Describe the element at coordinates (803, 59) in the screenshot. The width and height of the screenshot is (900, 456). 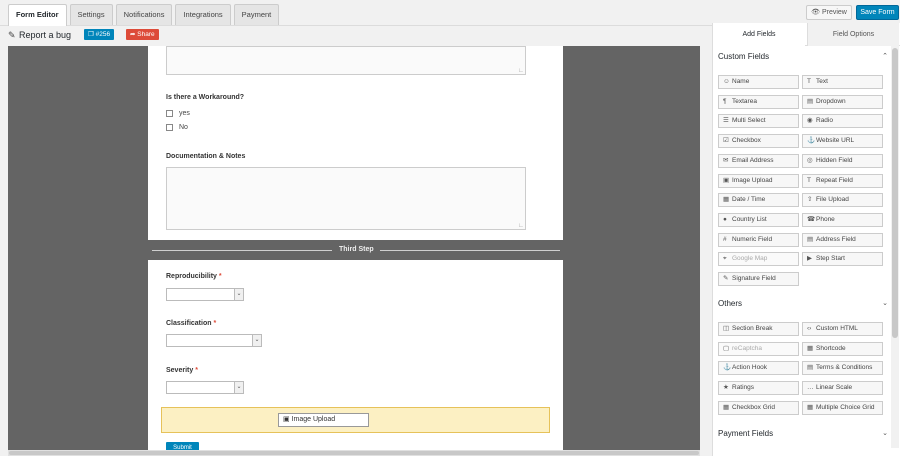
I see `custom-fields-header: Custom Fields ⌃` at that location.